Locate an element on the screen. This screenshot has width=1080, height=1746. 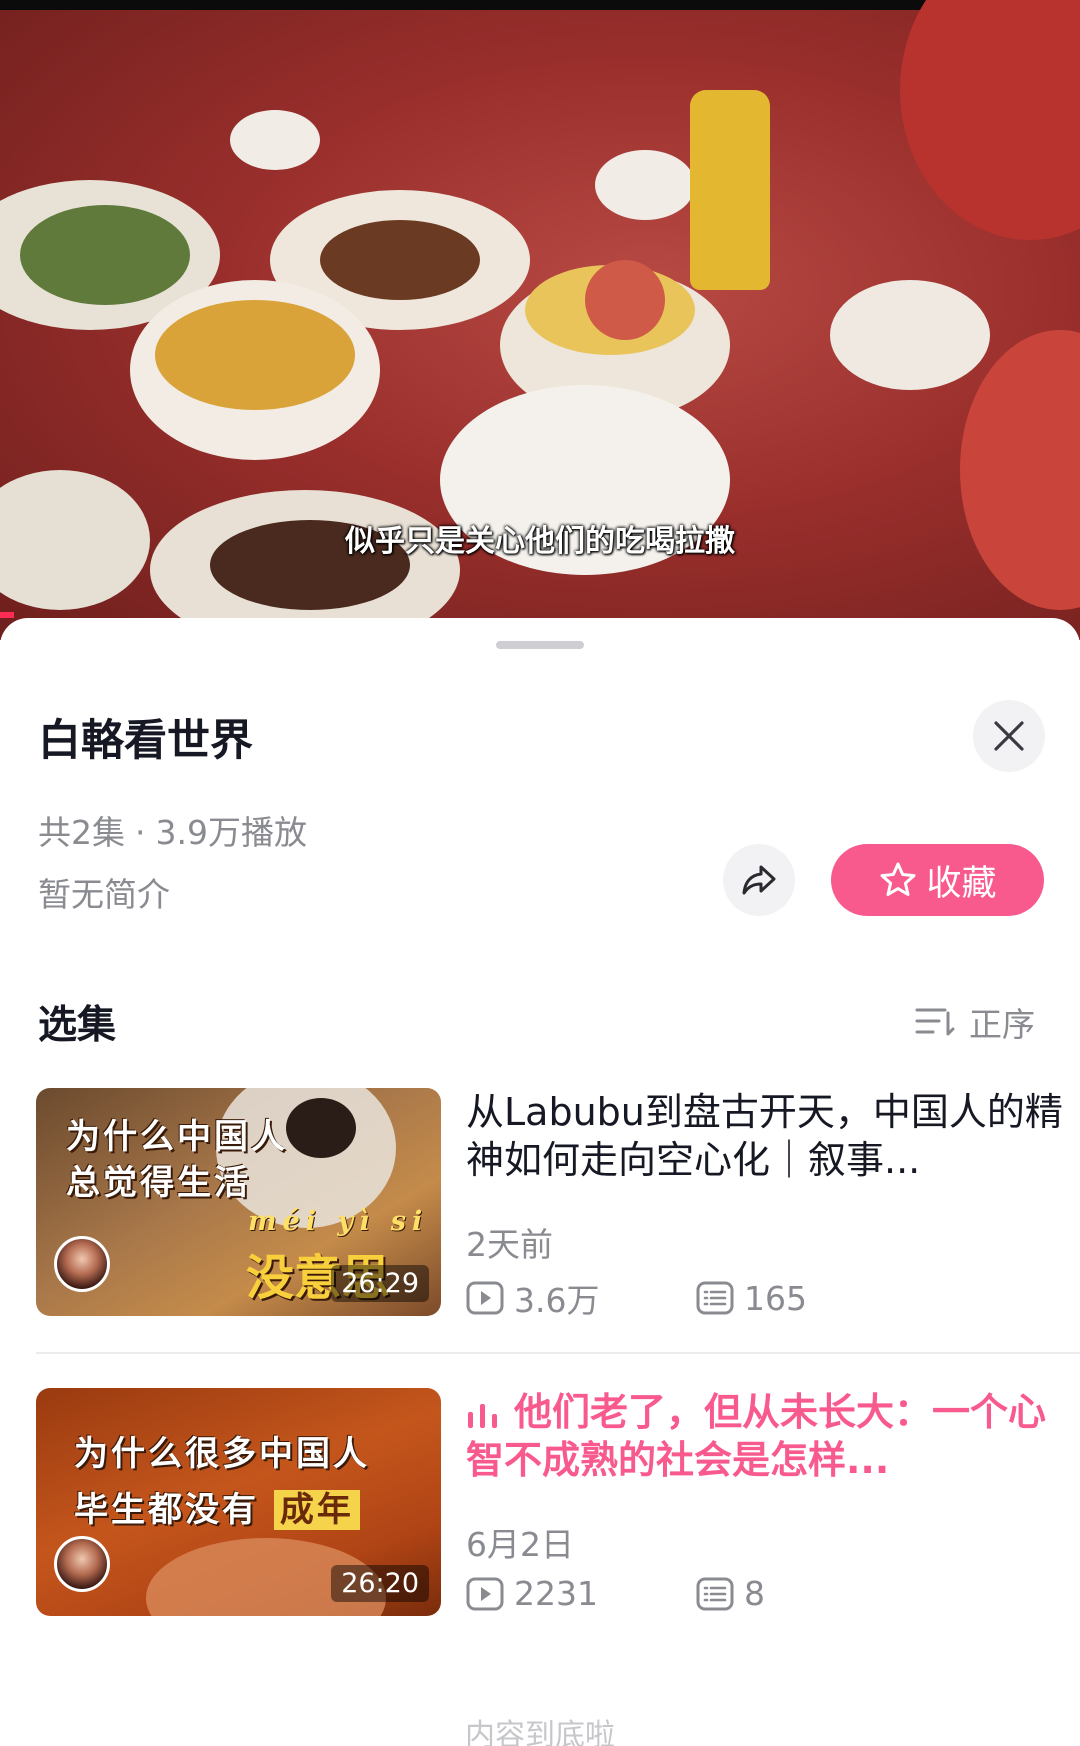
star-icon is located at coordinates (898, 879).